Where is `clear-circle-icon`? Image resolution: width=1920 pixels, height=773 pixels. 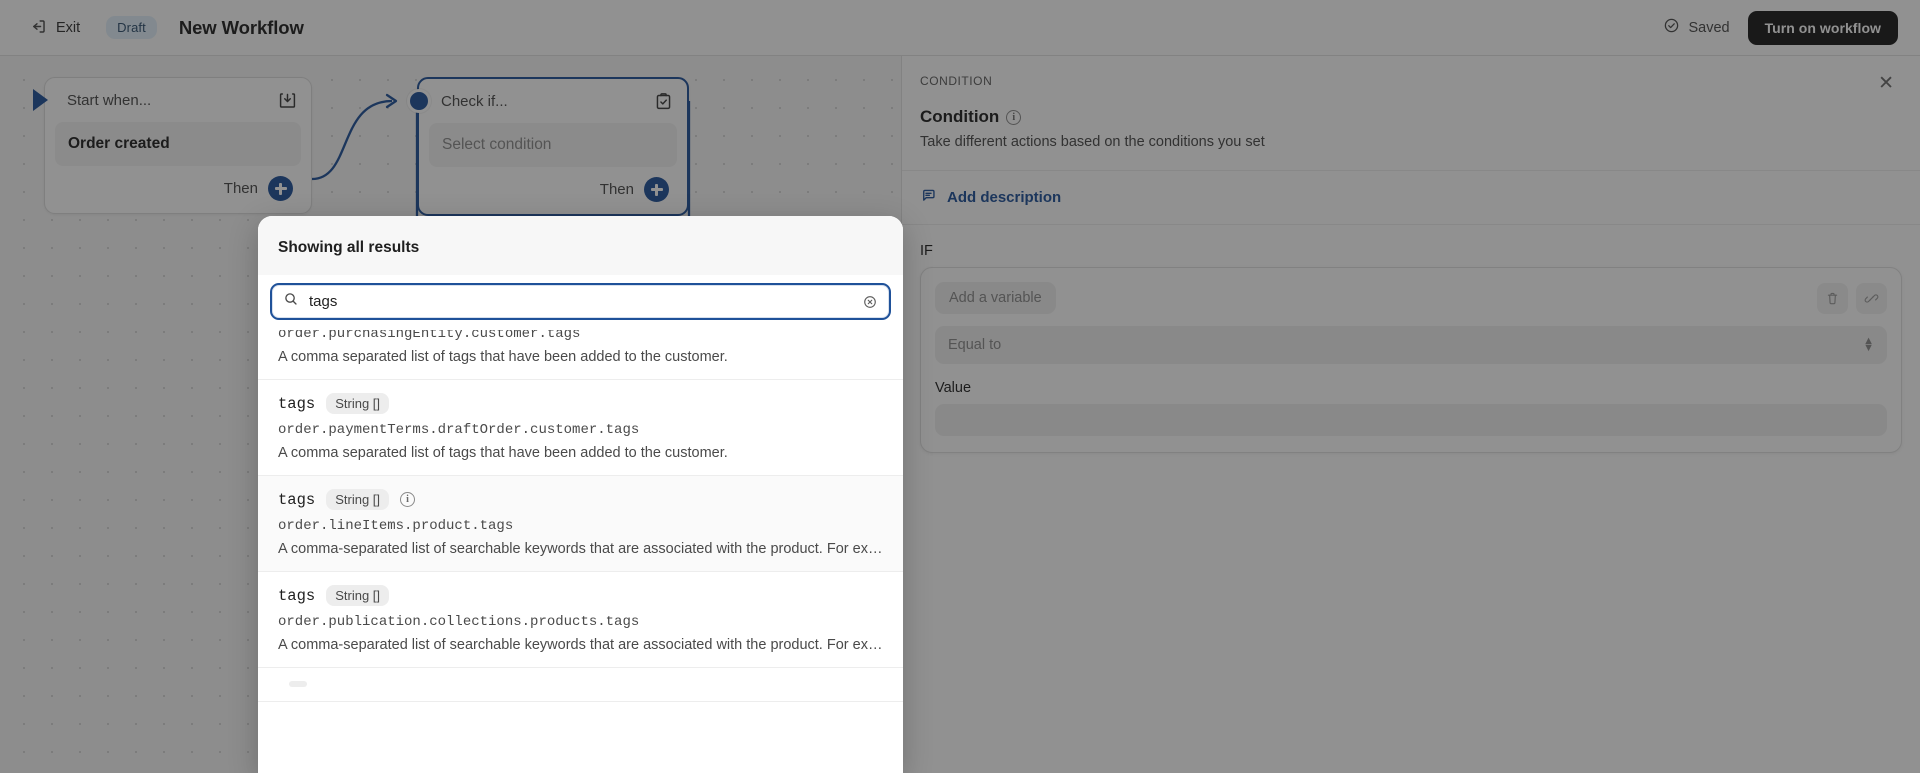 clear-circle-icon is located at coordinates (870, 302).